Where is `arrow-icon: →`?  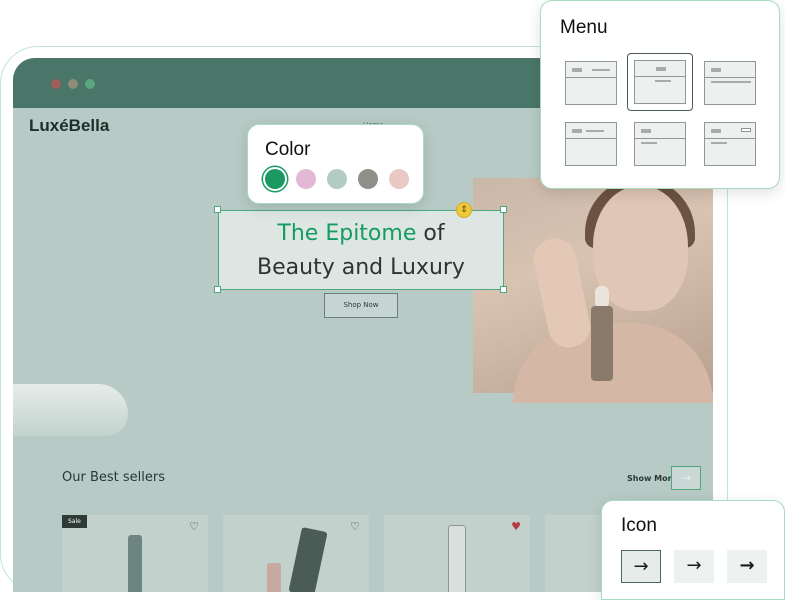
arrow-icon: → is located at coordinates (694, 566).